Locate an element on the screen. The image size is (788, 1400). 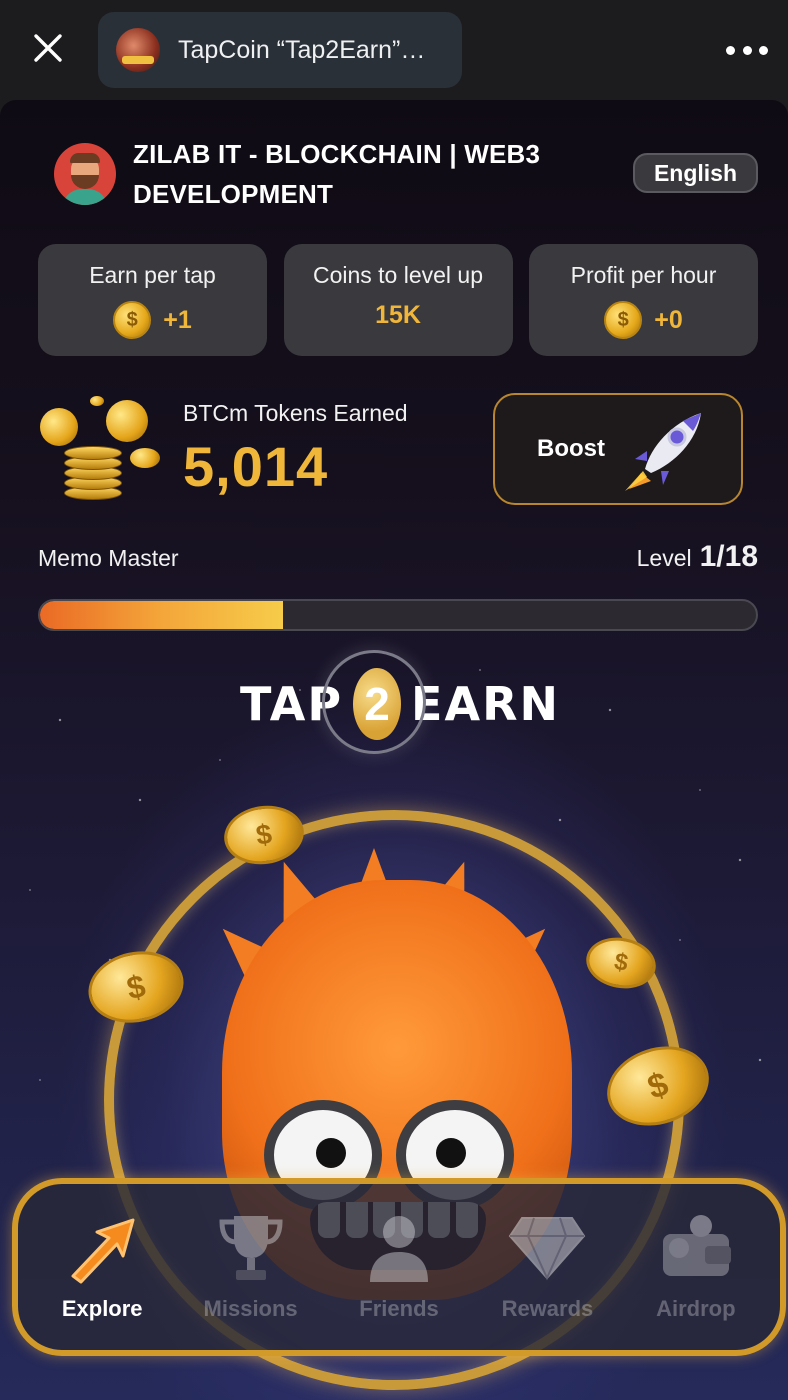
nav-label: Rewards is located at coordinates (547, 1308).